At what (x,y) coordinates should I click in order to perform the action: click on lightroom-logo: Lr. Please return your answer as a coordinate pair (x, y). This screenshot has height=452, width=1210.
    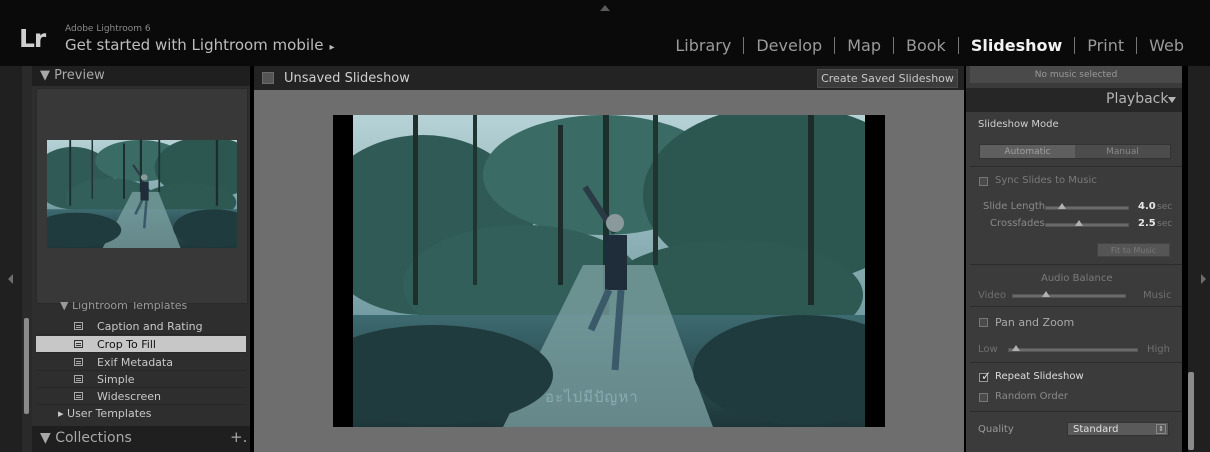
    Looking at the image, I should click on (32, 38).